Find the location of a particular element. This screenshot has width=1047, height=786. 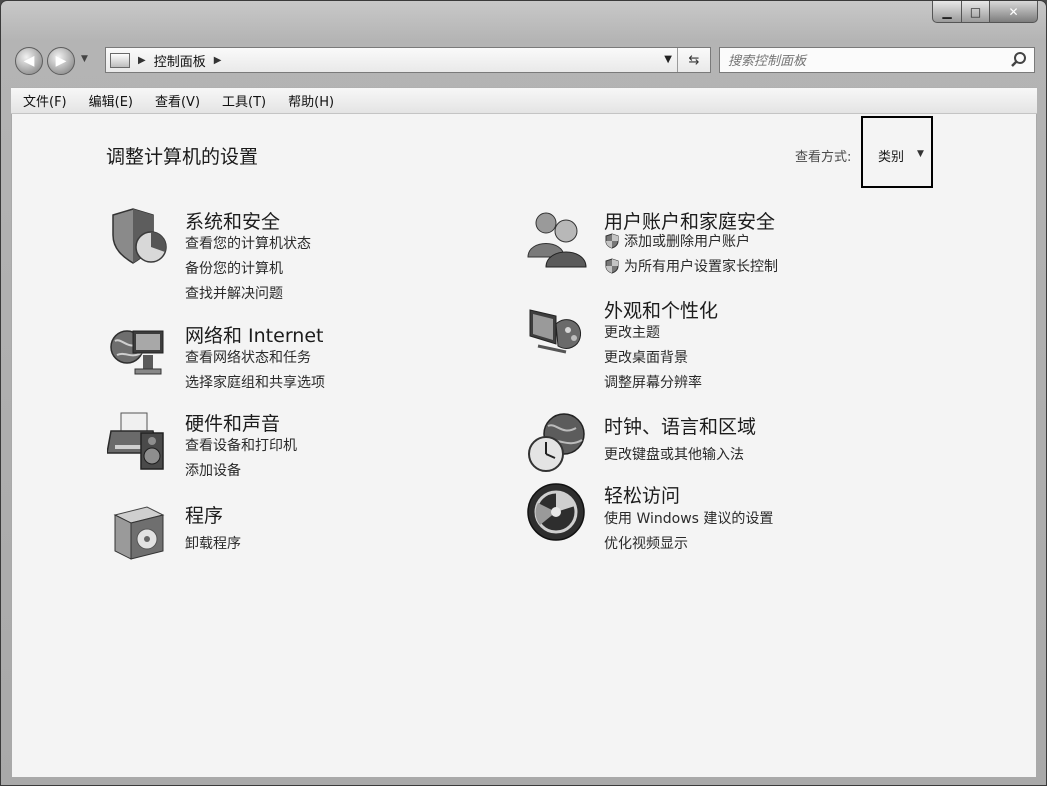

menu-tools: 工具(T) is located at coordinates (244, 100).